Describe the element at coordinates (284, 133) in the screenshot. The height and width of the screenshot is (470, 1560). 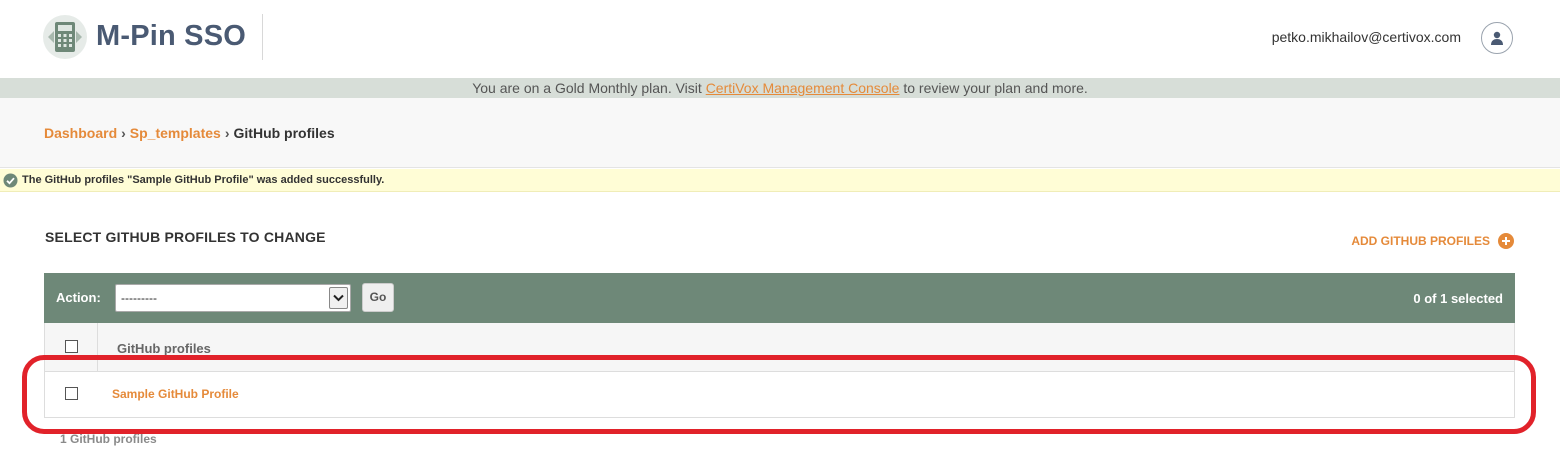
I see `breadcrumb-current: GitHub profiles` at that location.